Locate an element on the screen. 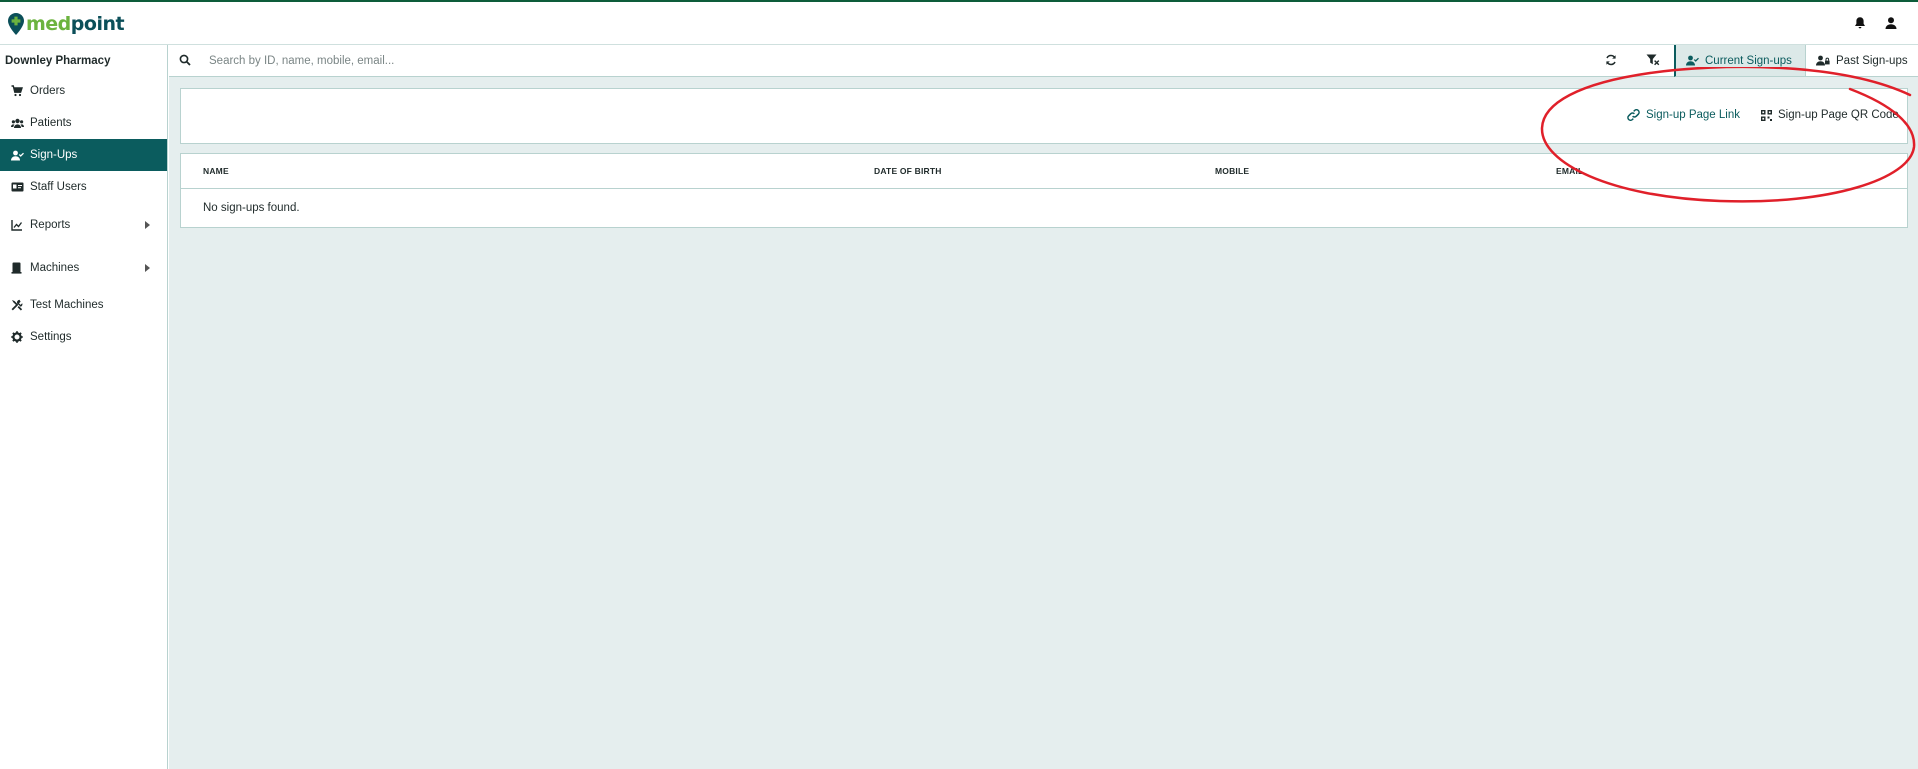 The image size is (1918, 769). link-label: Sign-up Page QR Code is located at coordinates (1838, 115).